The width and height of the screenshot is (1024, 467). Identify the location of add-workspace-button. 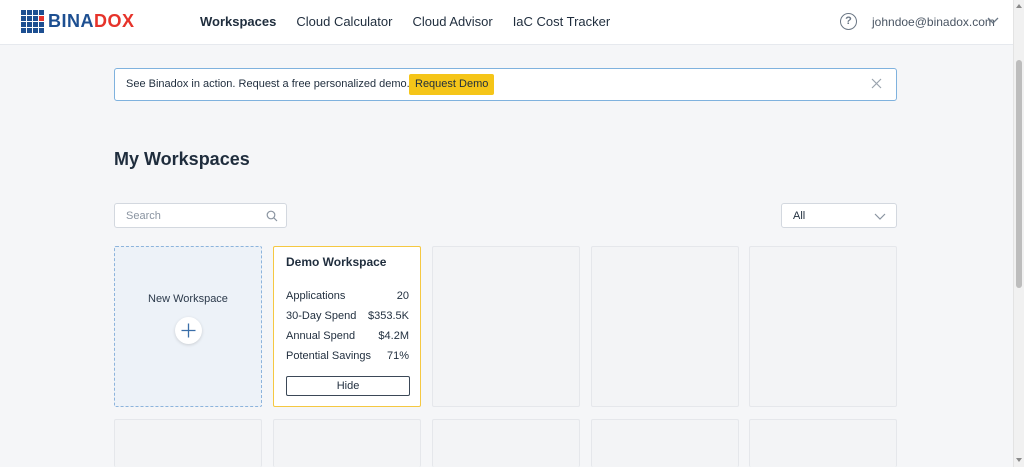
(188, 330).